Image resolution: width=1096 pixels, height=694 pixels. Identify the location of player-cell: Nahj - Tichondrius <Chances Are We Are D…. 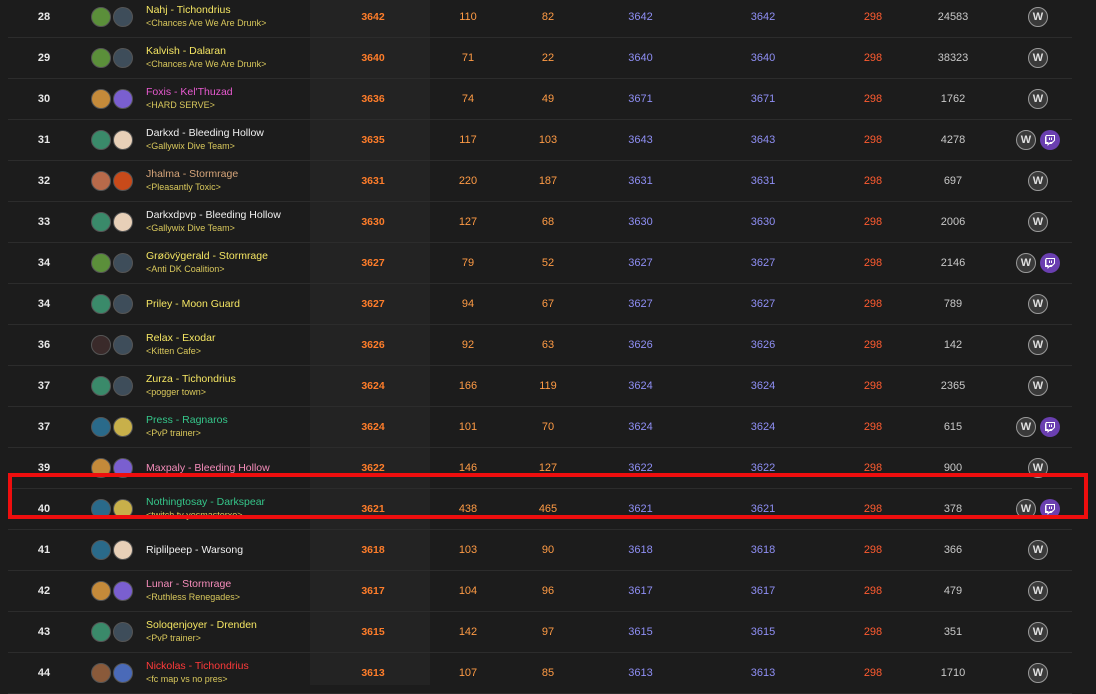
(246, 18).